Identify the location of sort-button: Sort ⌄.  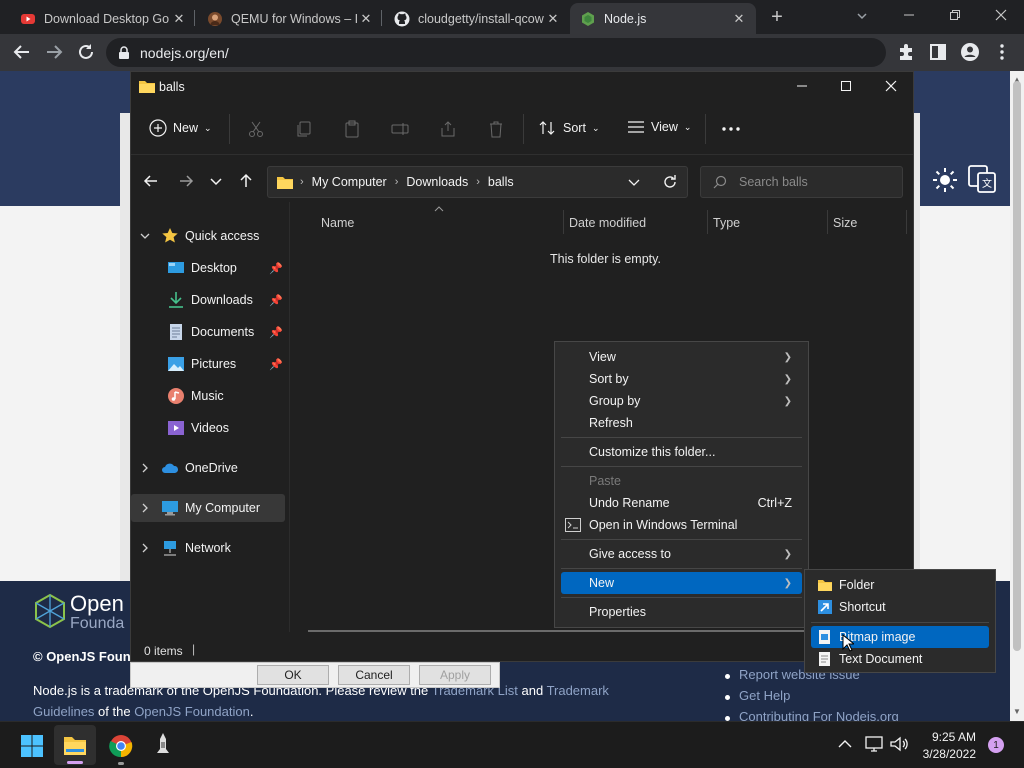
(569, 128).